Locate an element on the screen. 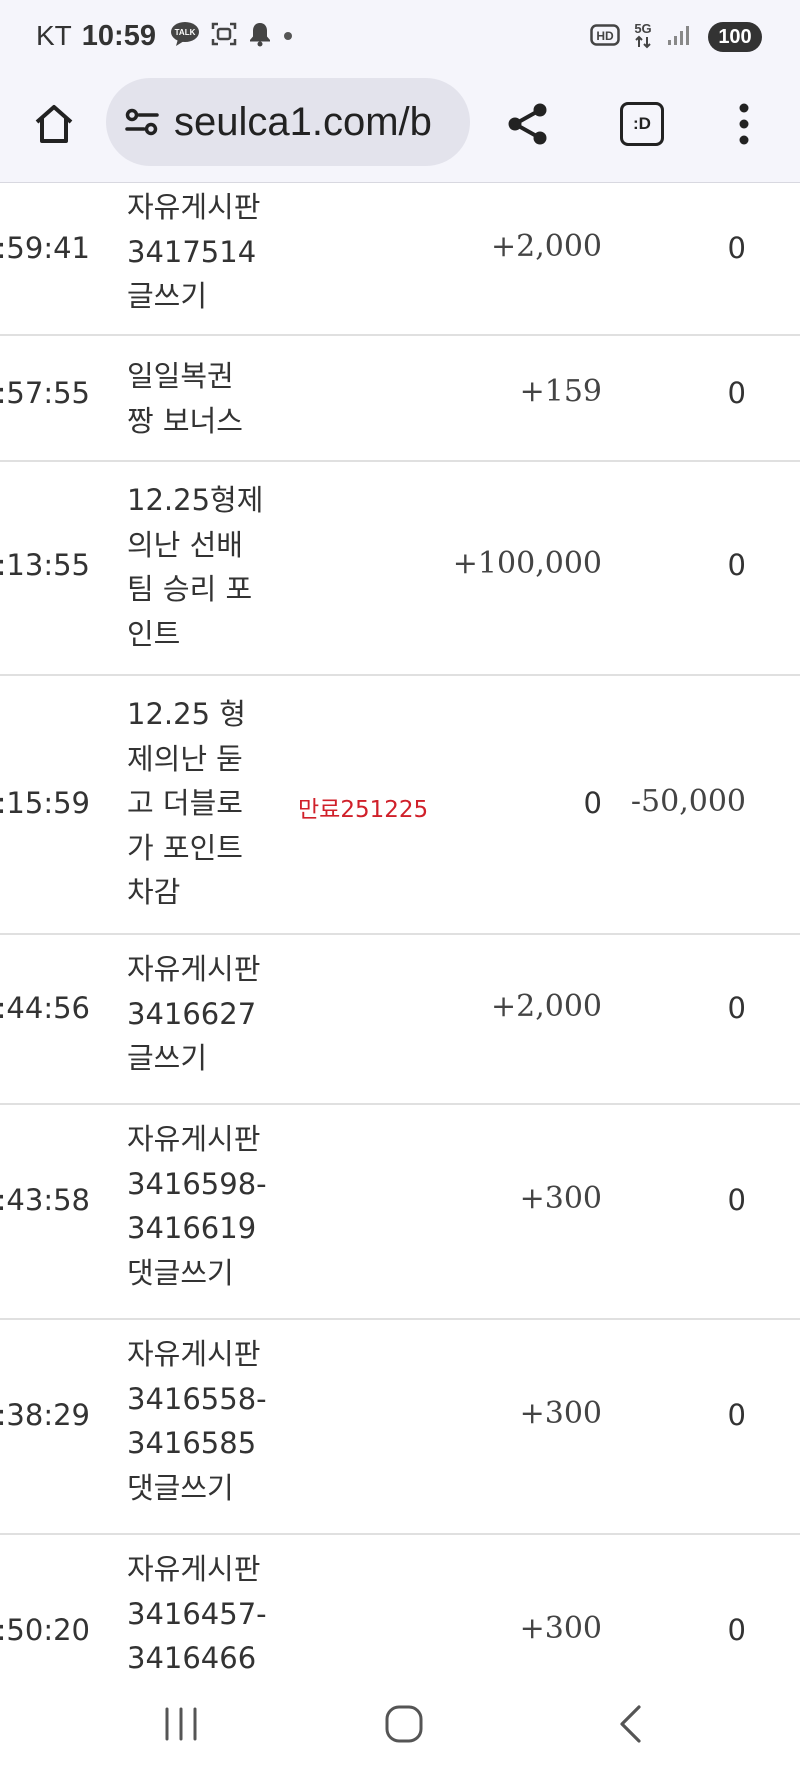 This screenshot has height=1778, width=800. screenshot-icon is located at coordinates (224, 36).